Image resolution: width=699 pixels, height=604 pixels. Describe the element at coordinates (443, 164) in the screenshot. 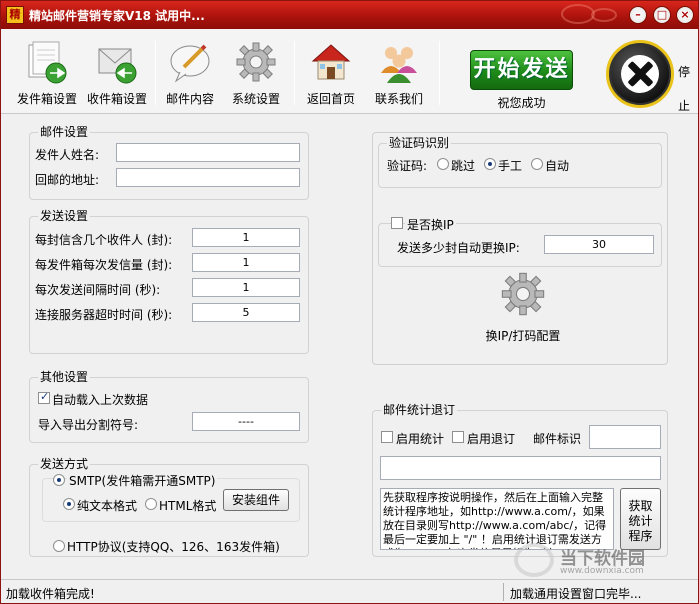

I see `captcha-skip-radio` at that location.